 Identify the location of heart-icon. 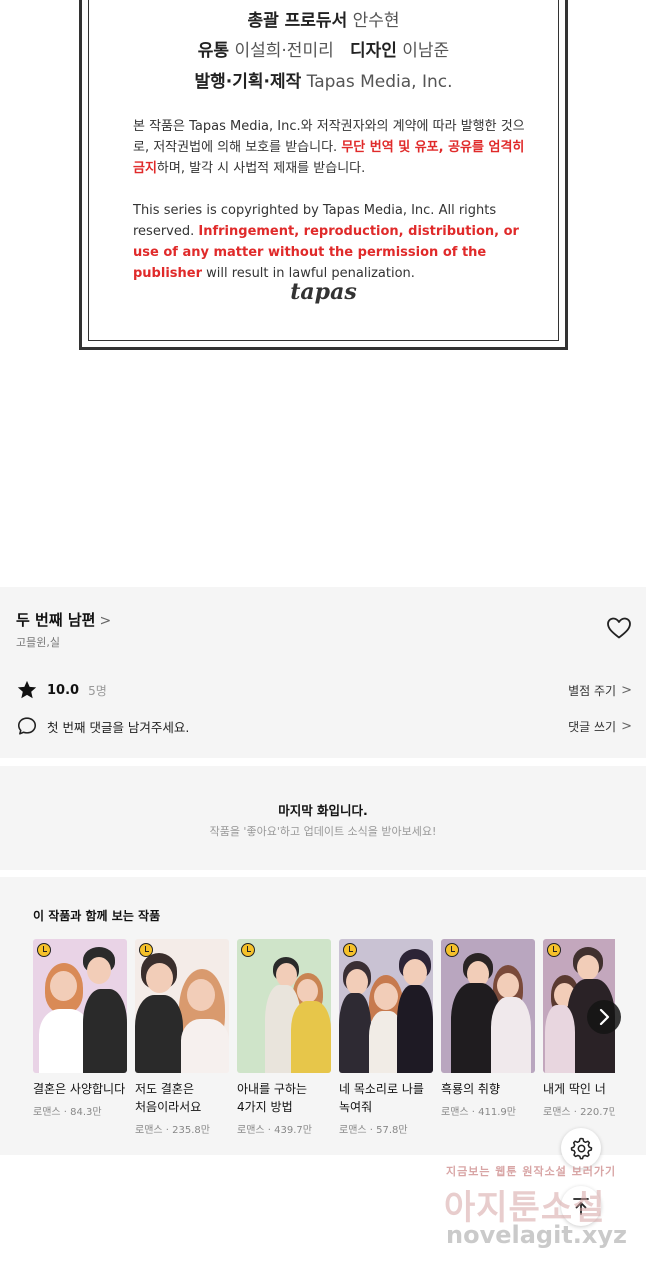
(619, 628).